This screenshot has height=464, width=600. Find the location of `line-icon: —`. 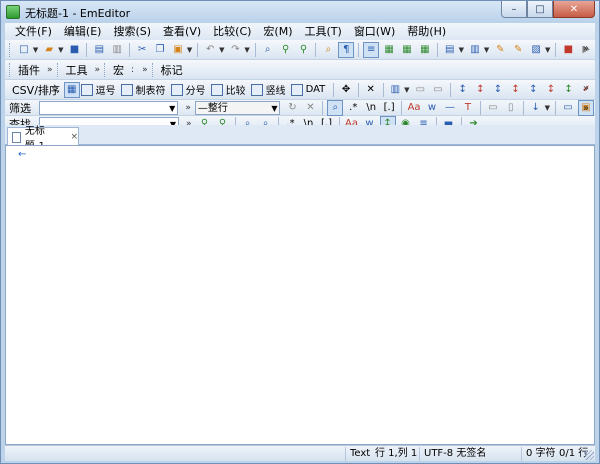

line-icon: — is located at coordinates (450, 108).